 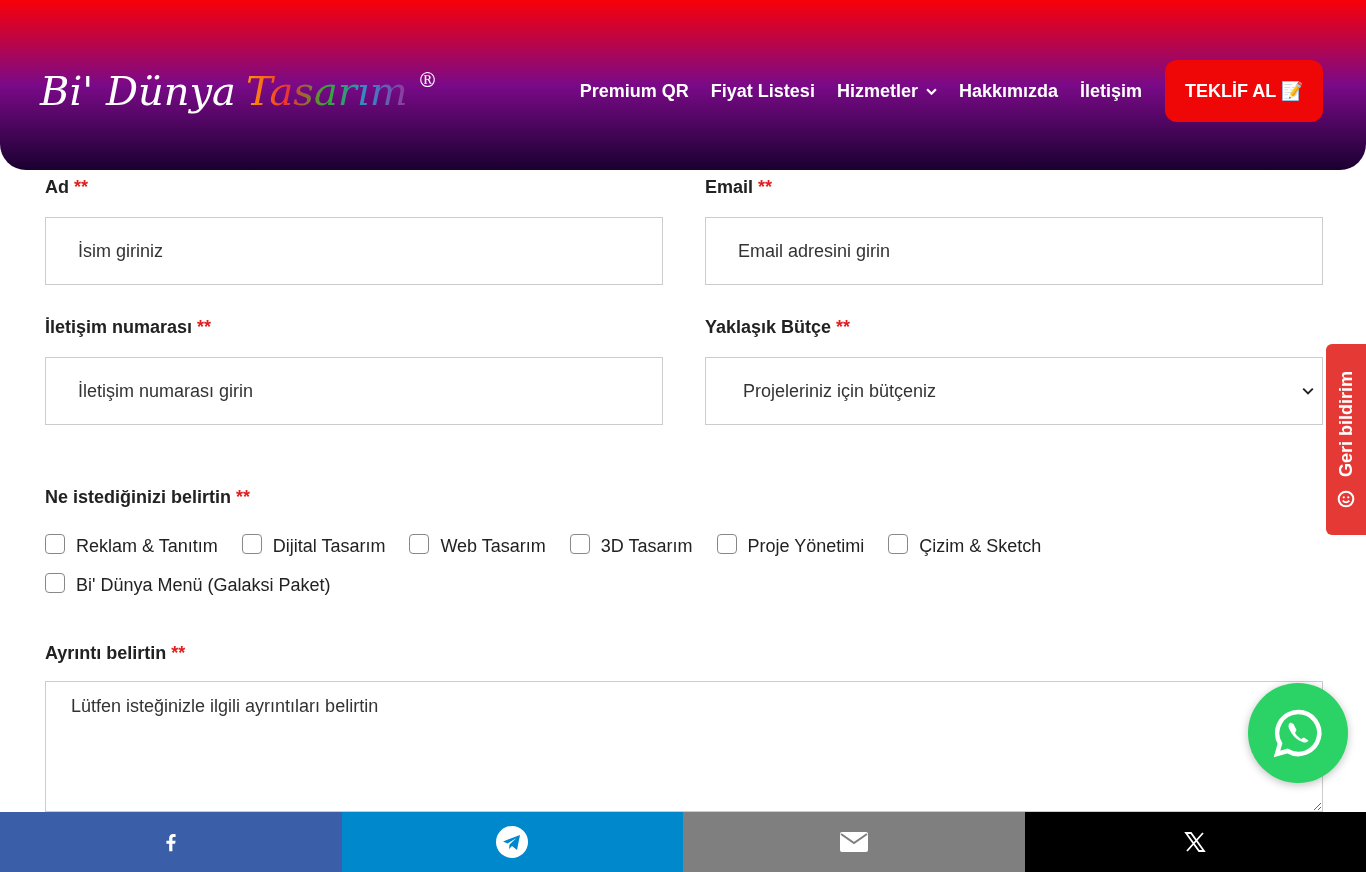 I want to click on details-textarea: Lütfen isteğinizle ilgili ayrıntıları belirtin, so click(x=684, y=746).